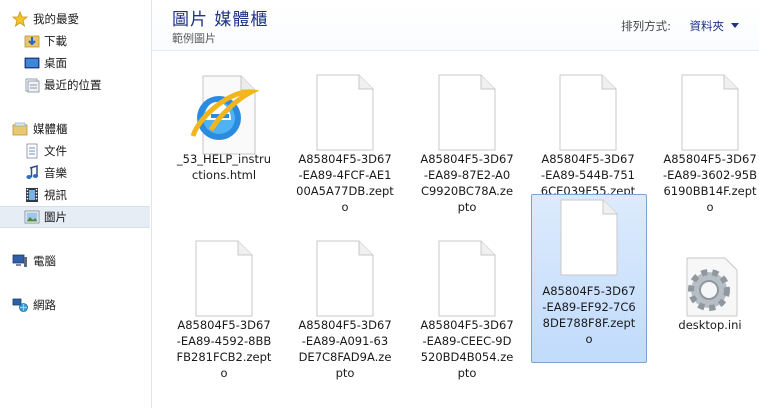 The height and width of the screenshot is (408, 759). I want to click on nav-item-label: 圖片, so click(55, 217).